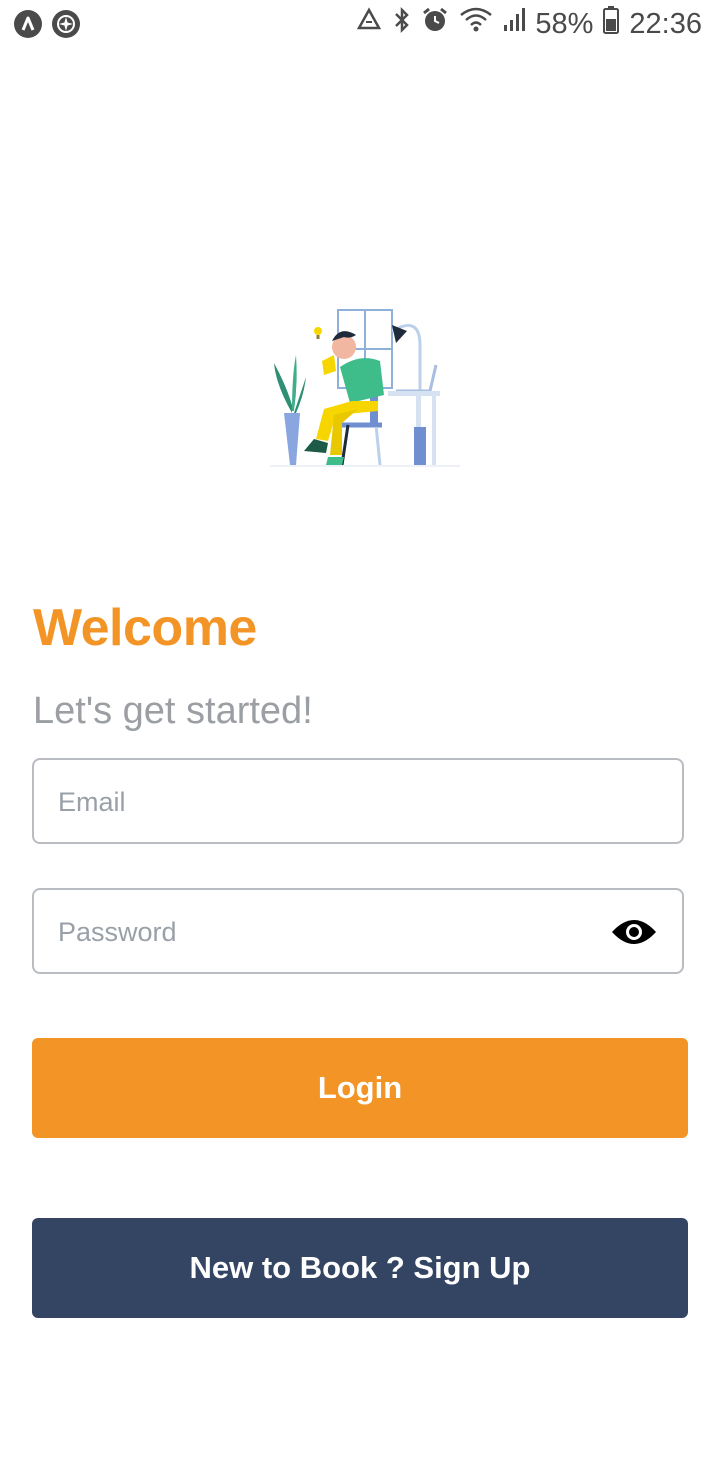 This screenshot has height=1480, width=720. Describe the element at coordinates (365, 387) in the screenshot. I see `person-reading-illustration` at that location.